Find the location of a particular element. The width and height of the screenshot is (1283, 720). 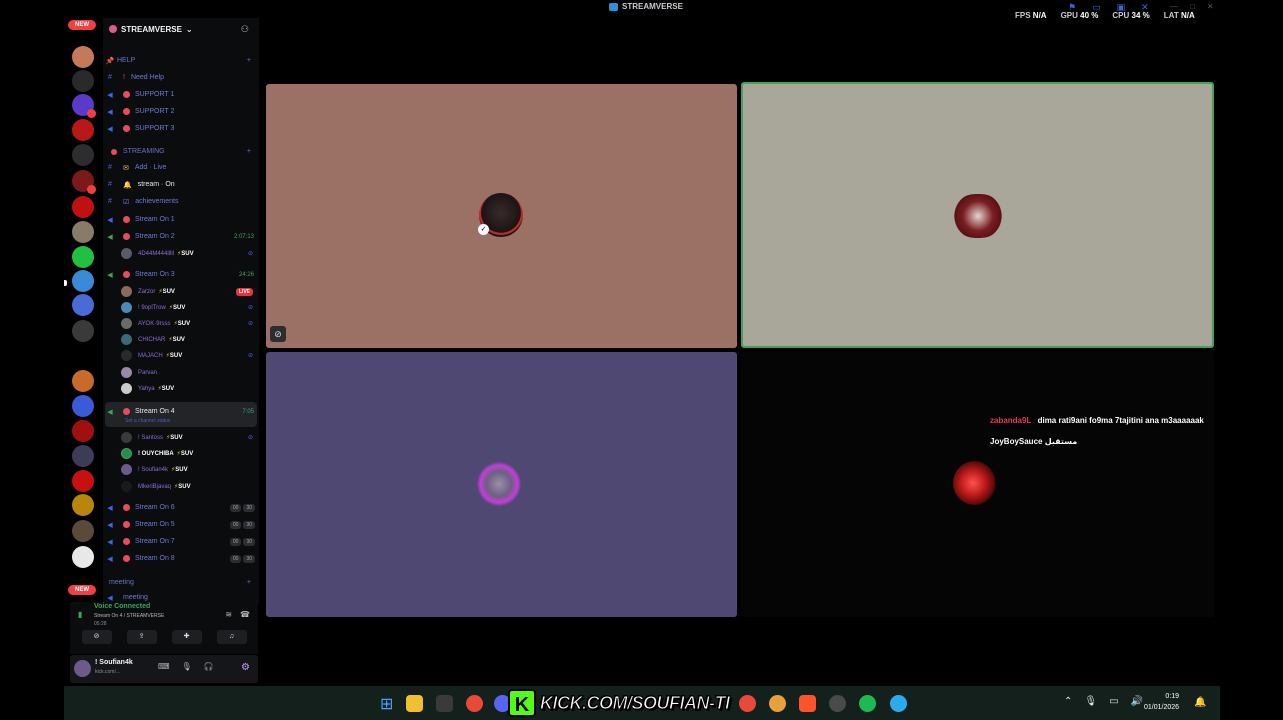

voice-member: Zarzor ⚡SUV LIVE is located at coordinates (190, 291).